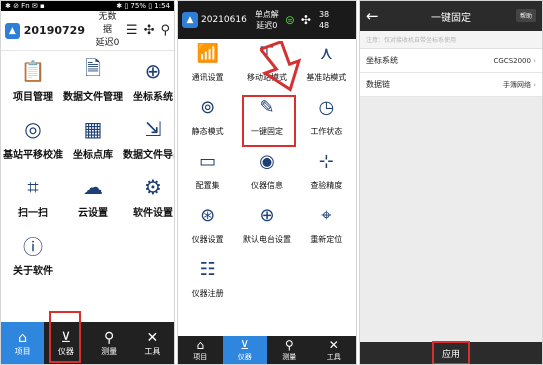  Describe the element at coordinates (25, 6) in the screenshot. I see `status-bar-left: ✱ ⊘ Fn ✉ ▪` at that location.